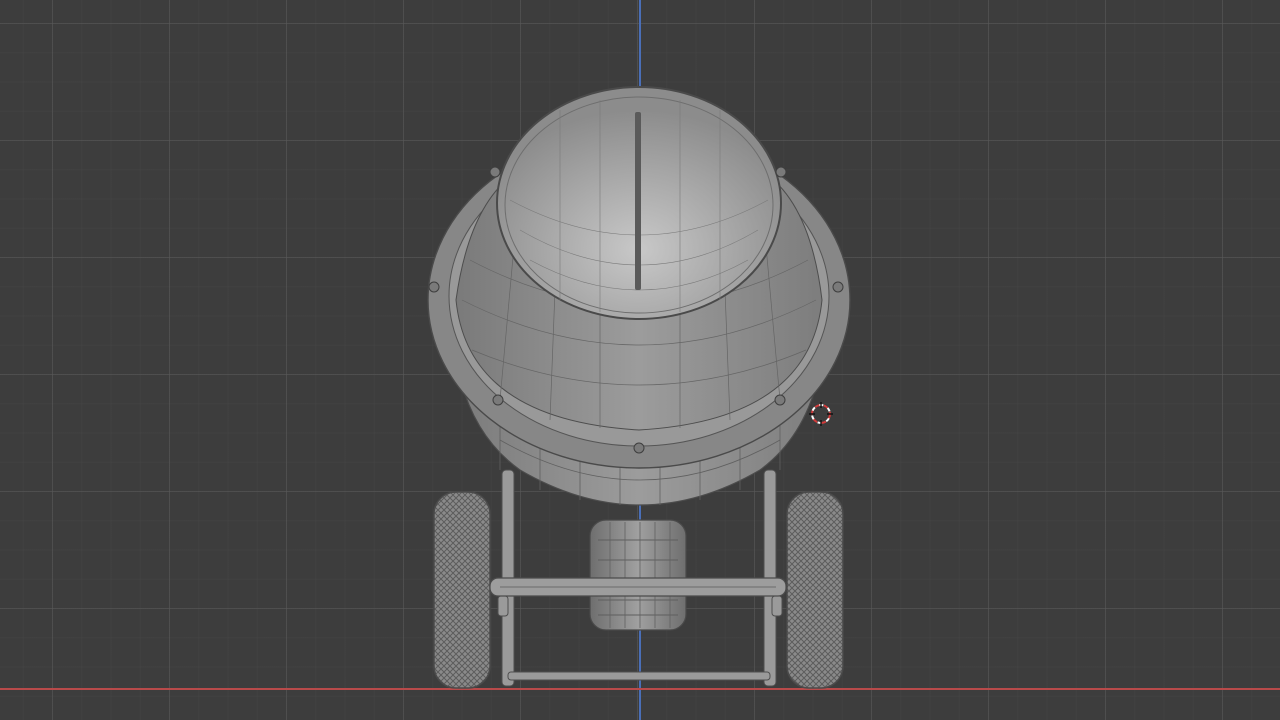 This screenshot has width=1280, height=720. I want to click on motor, so click(638, 575).